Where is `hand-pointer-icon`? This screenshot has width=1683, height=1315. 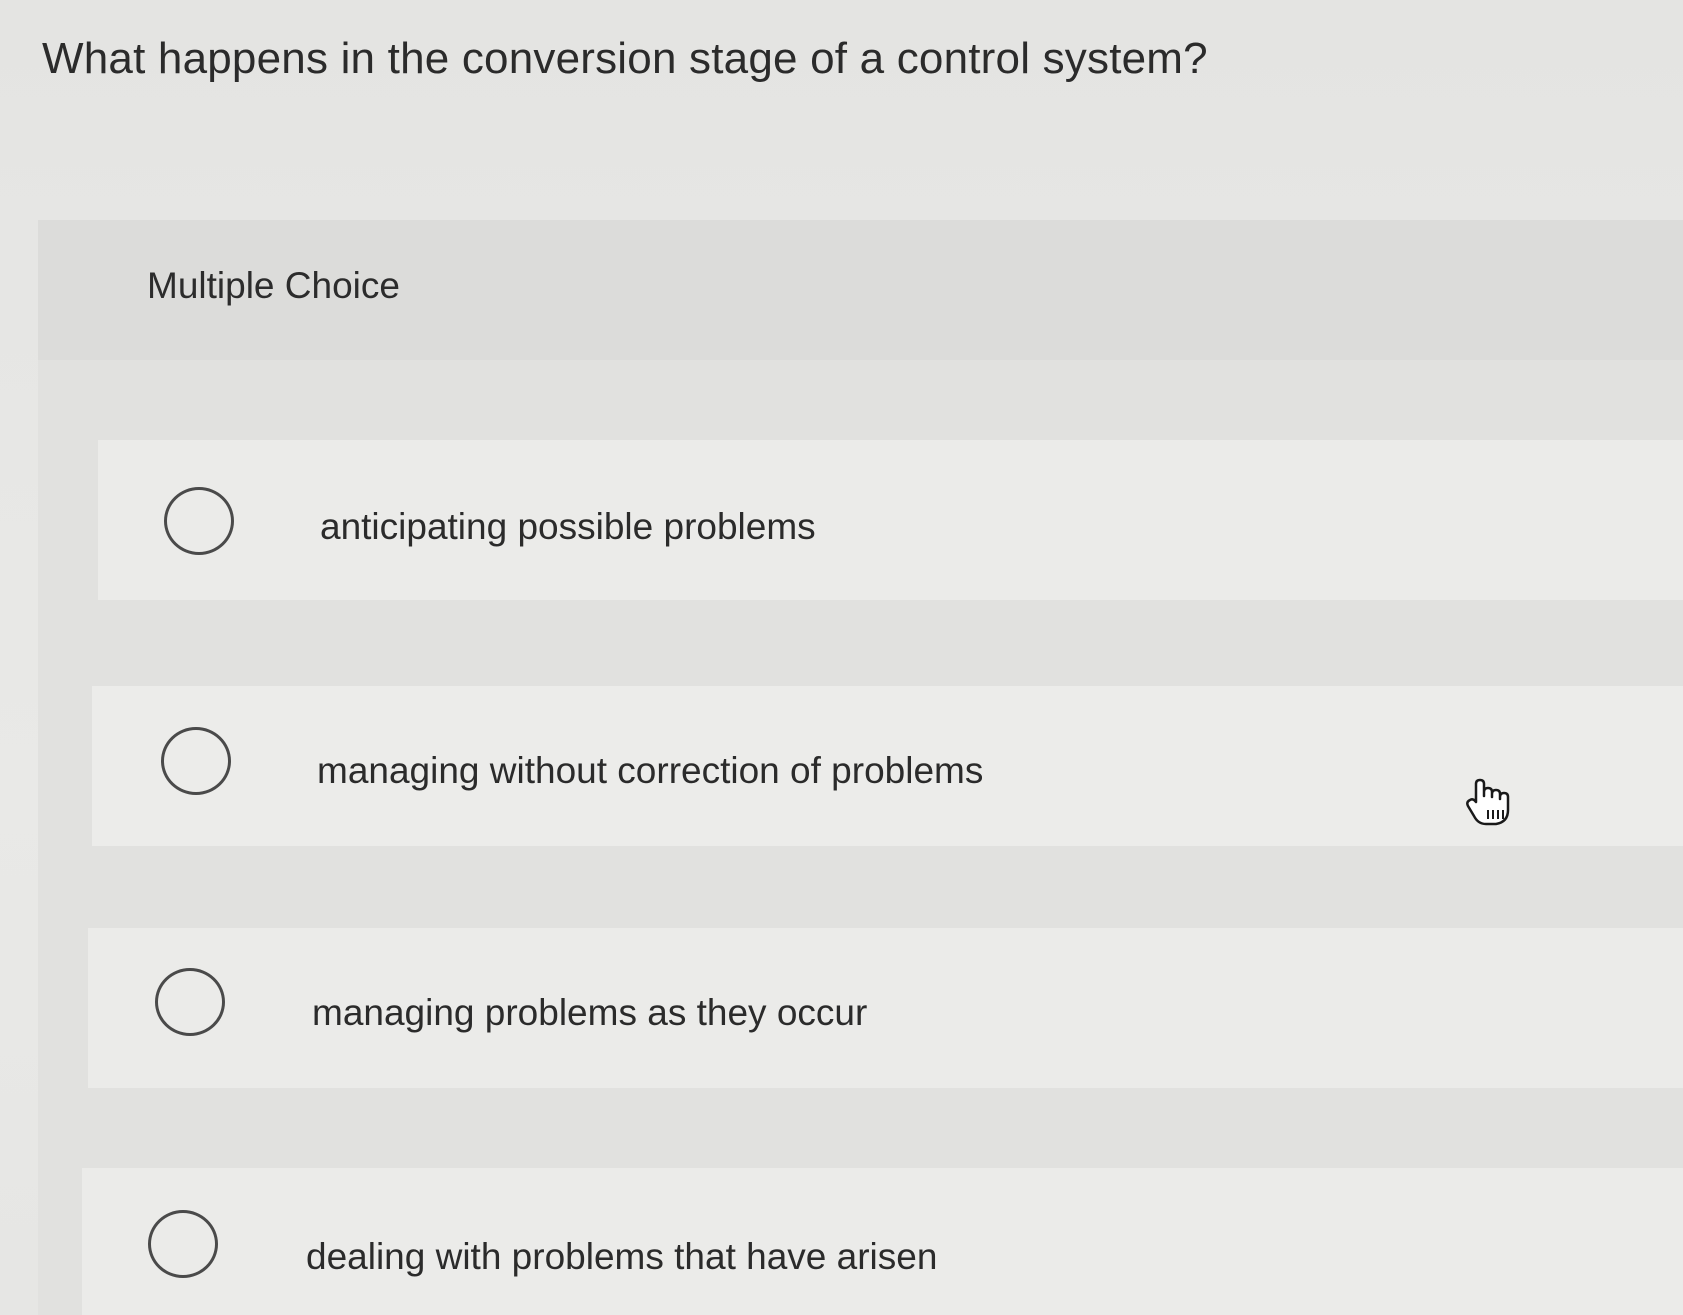
hand-pointer-icon is located at coordinates (1488, 802).